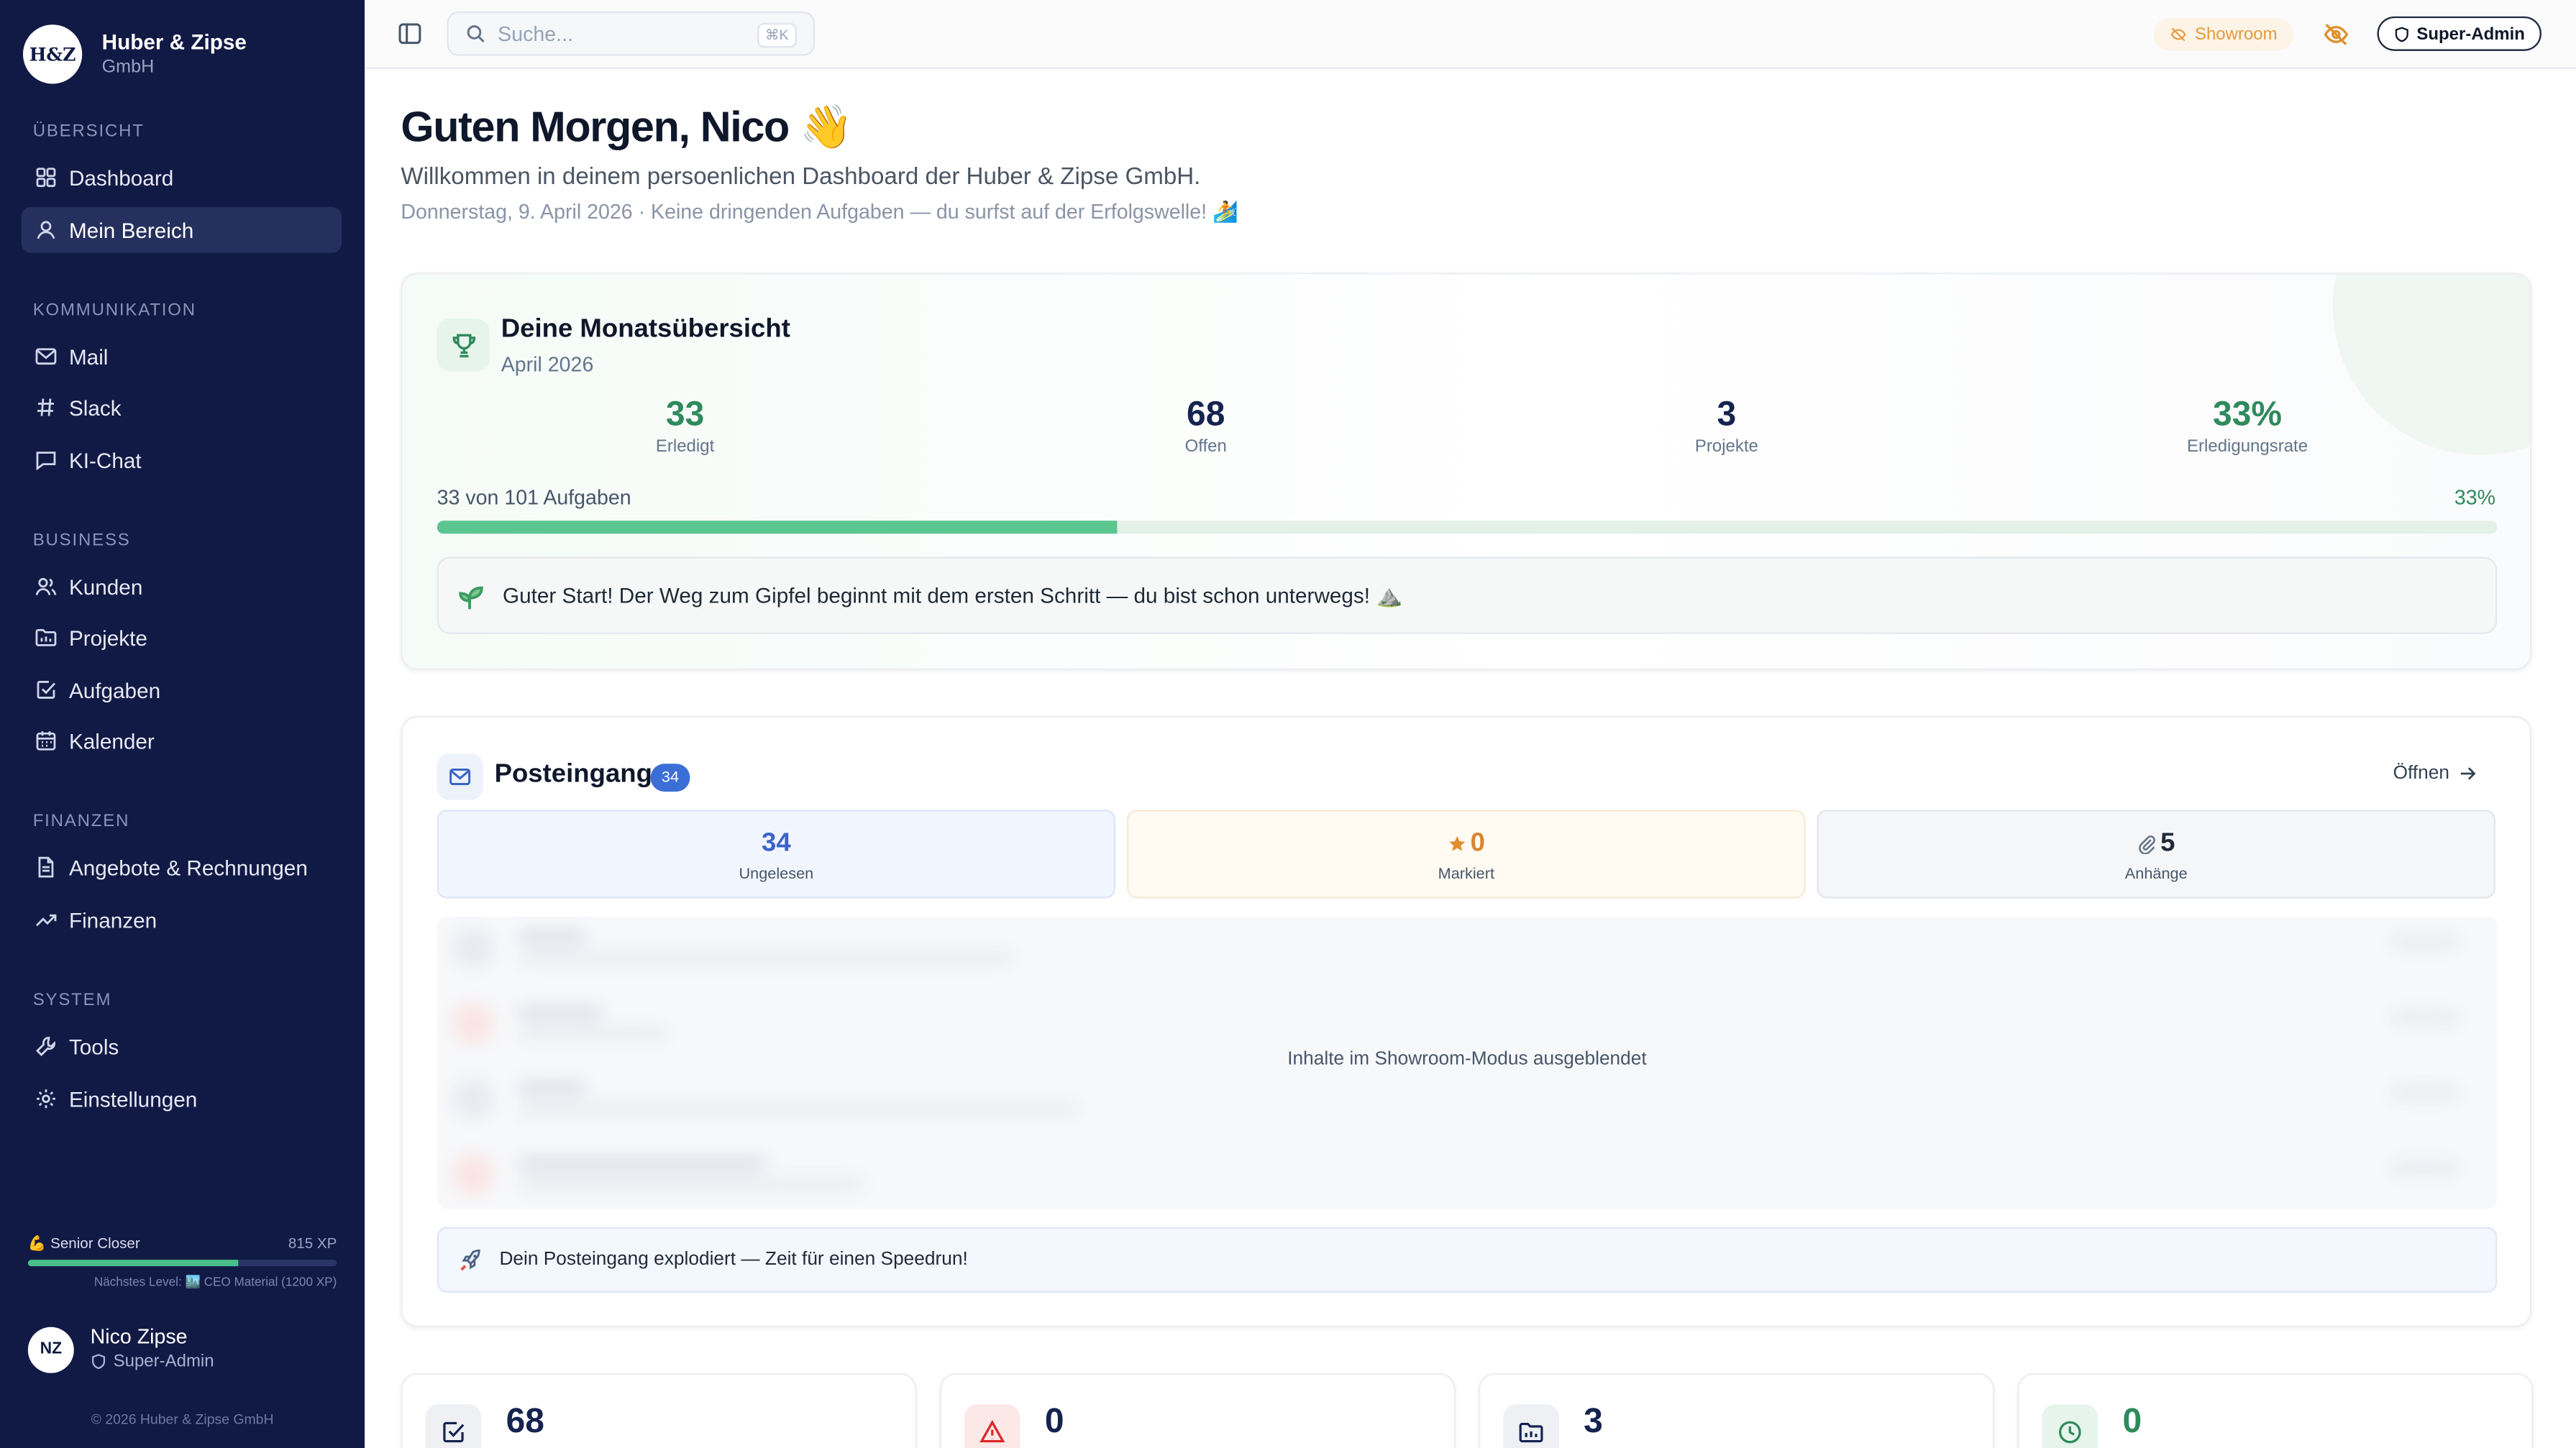 Image resolution: width=2576 pixels, height=1448 pixels. I want to click on marked-label: Markiert, so click(1466, 874).